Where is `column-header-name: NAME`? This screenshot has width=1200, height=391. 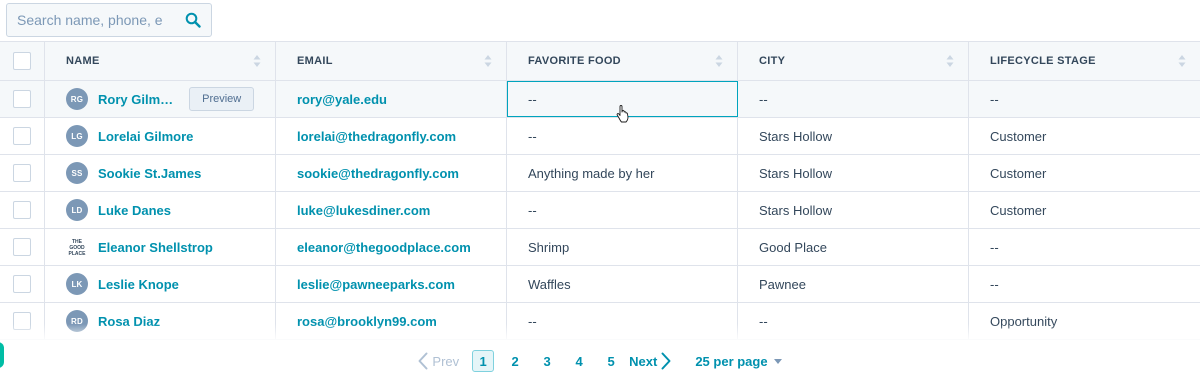 column-header-name: NAME is located at coordinates (160, 61).